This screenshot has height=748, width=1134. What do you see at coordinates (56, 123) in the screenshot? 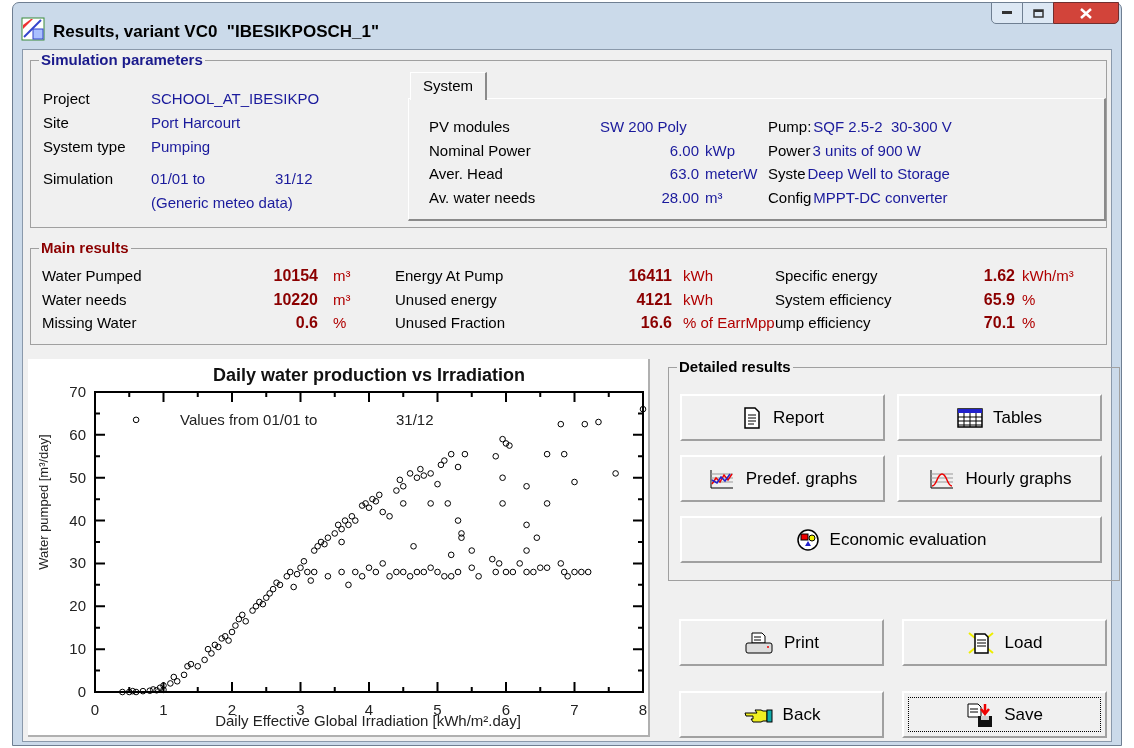
I see `field-label: Site` at bounding box center [56, 123].